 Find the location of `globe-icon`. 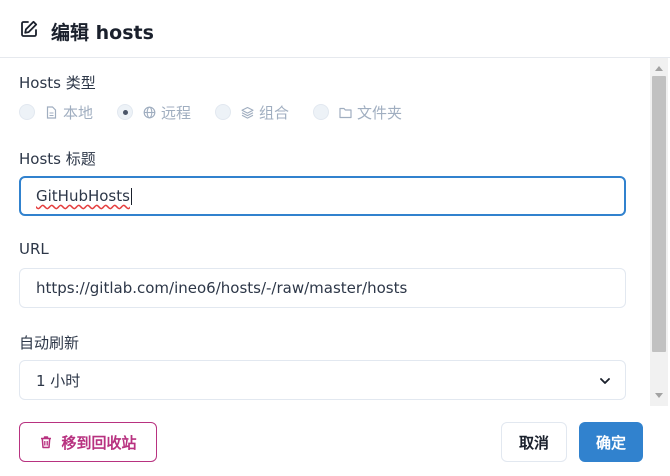

globe-icon is located at coordinates (149, 112).